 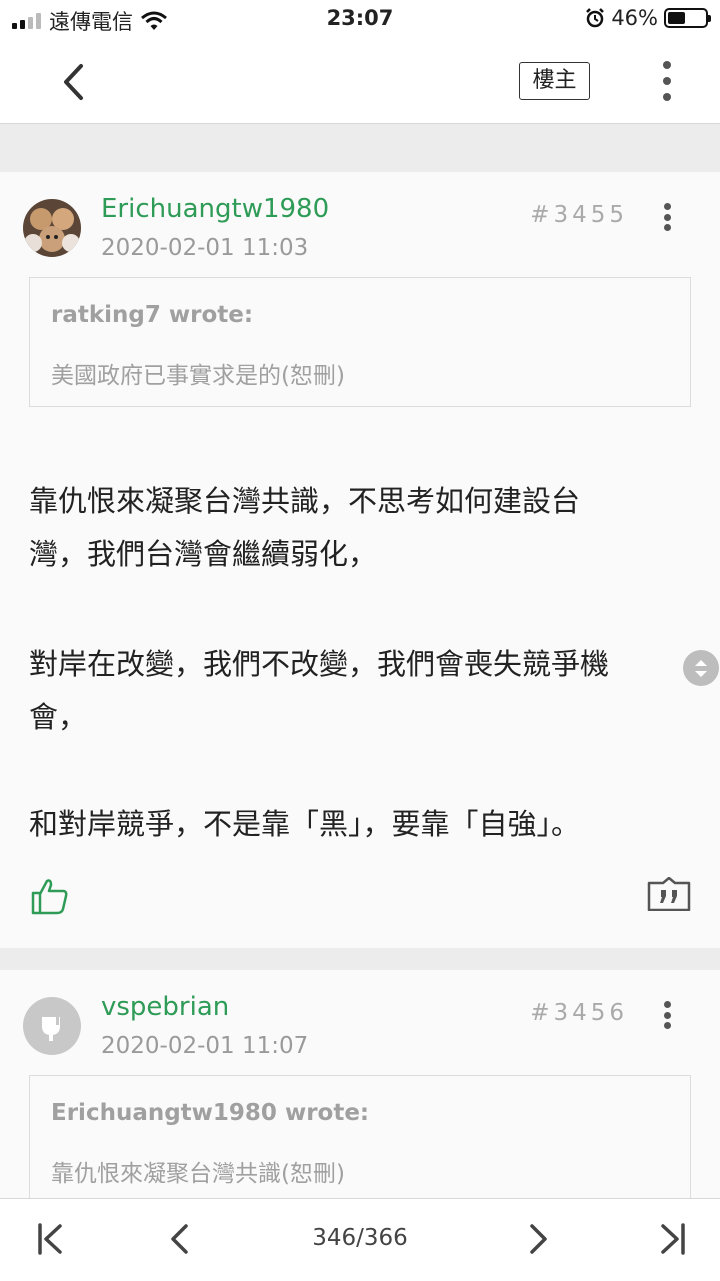 I want to click on more-vertical-icon, so click(x=667, y=81).